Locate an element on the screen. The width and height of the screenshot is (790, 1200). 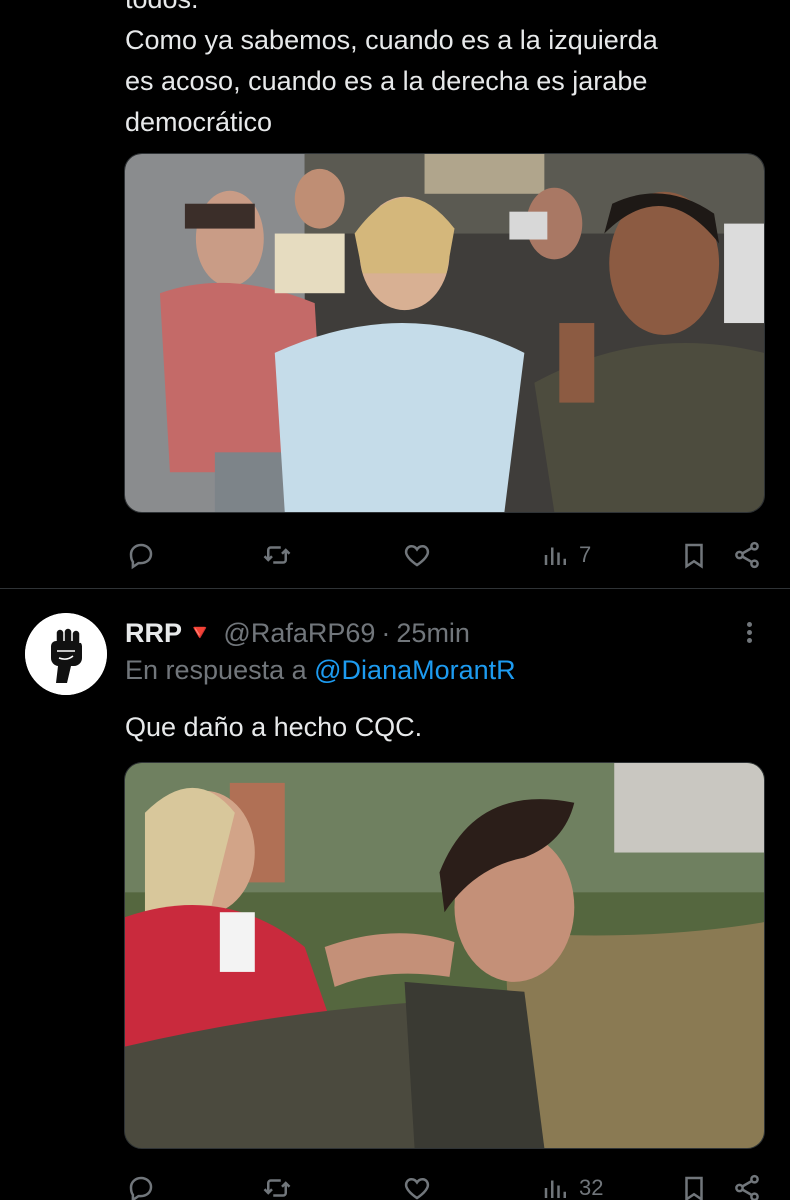
action-bar: 32 is located at coordinates (444, 1185).